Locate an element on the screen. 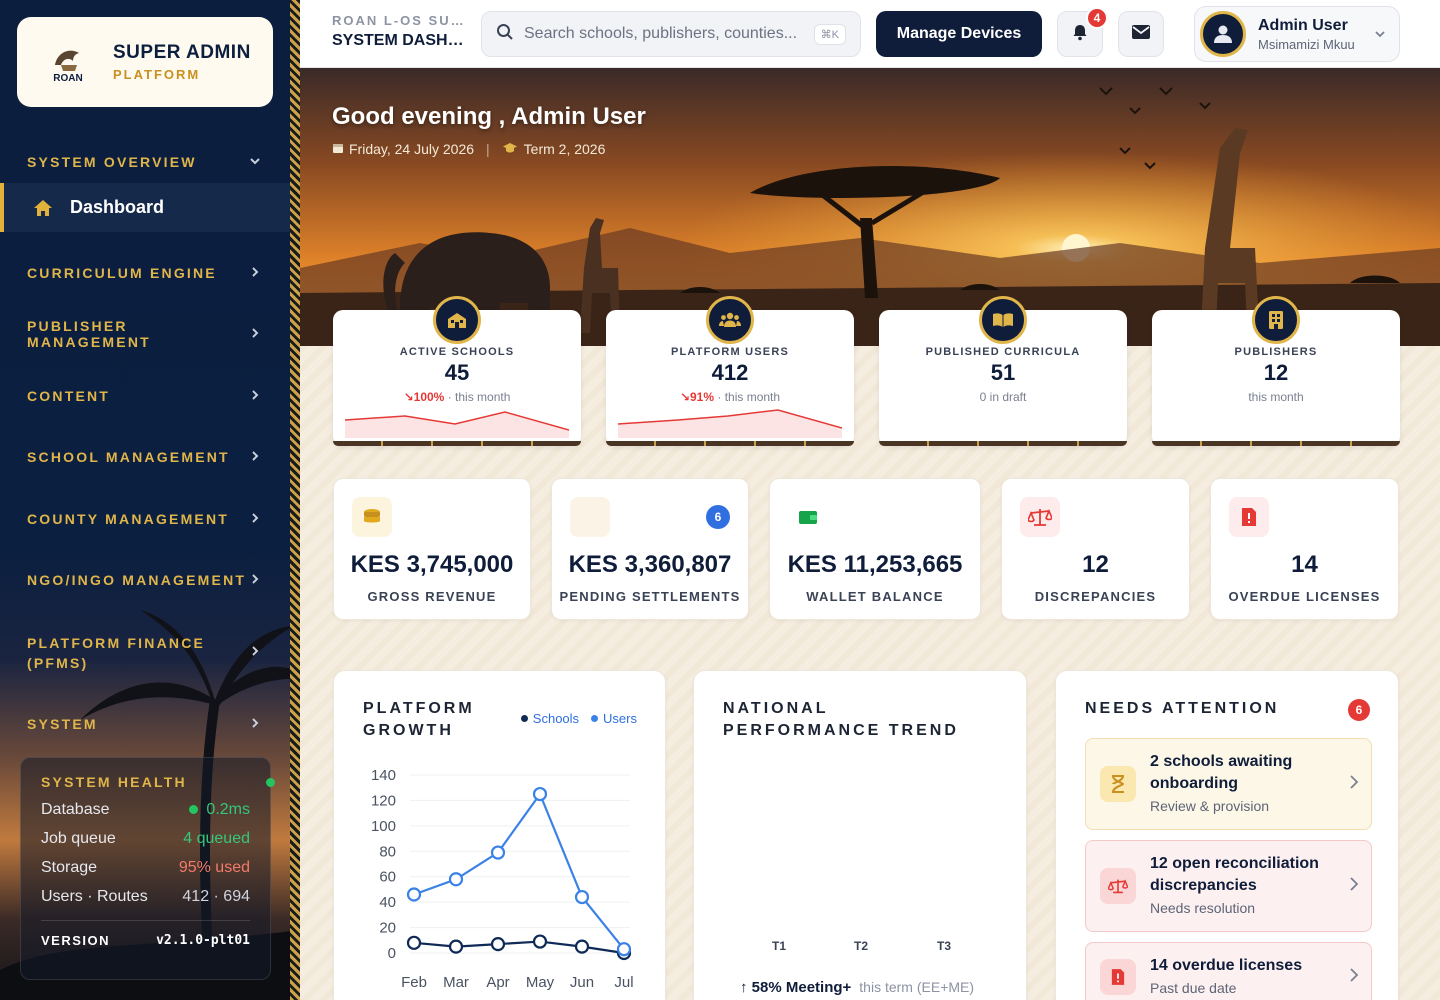 This screenshot has height=1000, width=1440. health-row-database: Database 0.2ms is located at coordinates (145, 810).